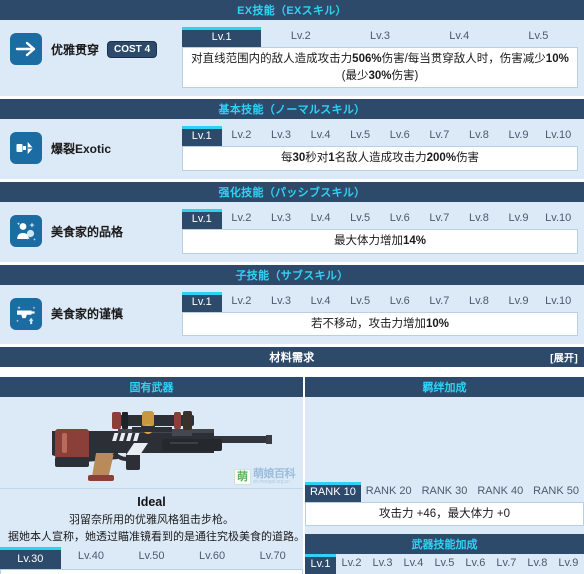  I want to click on section-title-sub: 子技能（サブスキル）, so click(292, 275).